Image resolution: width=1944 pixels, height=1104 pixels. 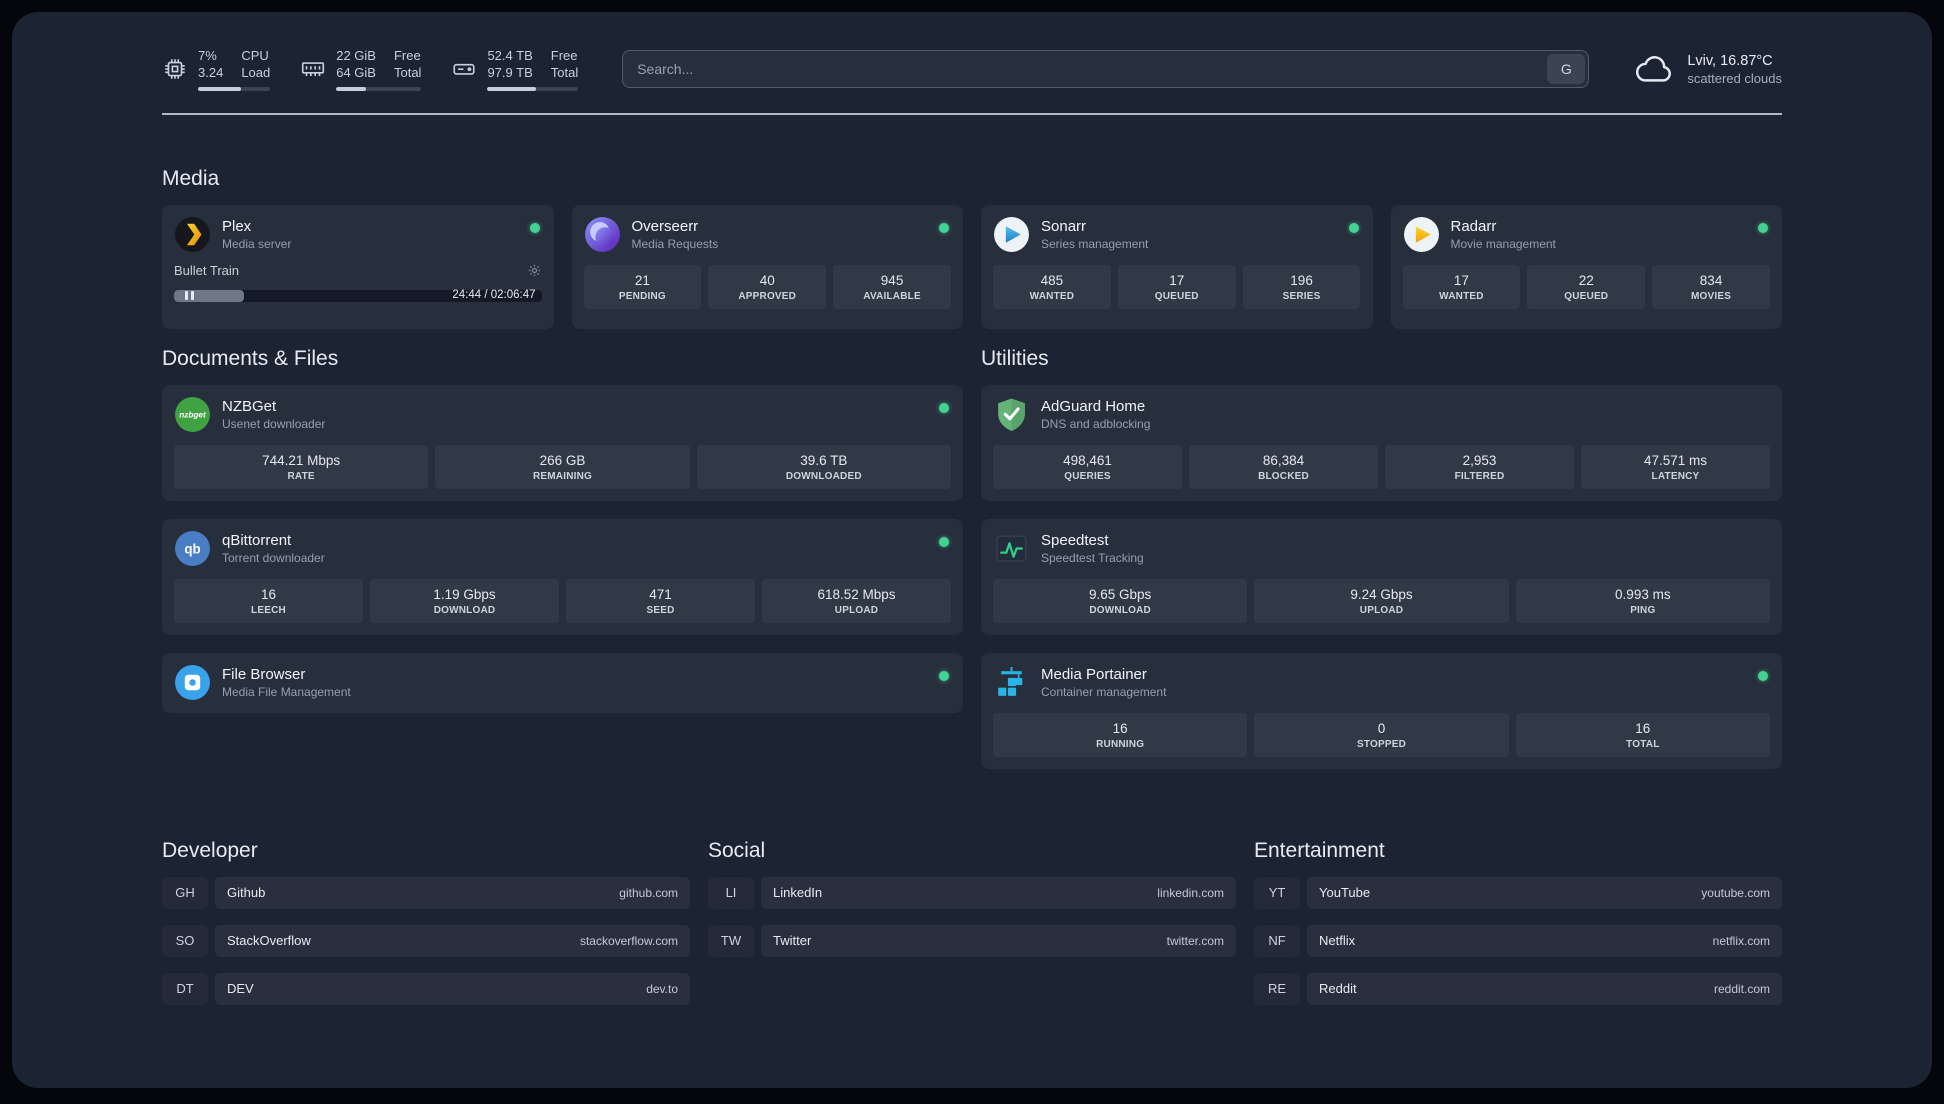 What do you see at coordinates (510, 72) in the screenshot?
I see `resource-value: 97.9 TB` at bounding box center [510, 72].